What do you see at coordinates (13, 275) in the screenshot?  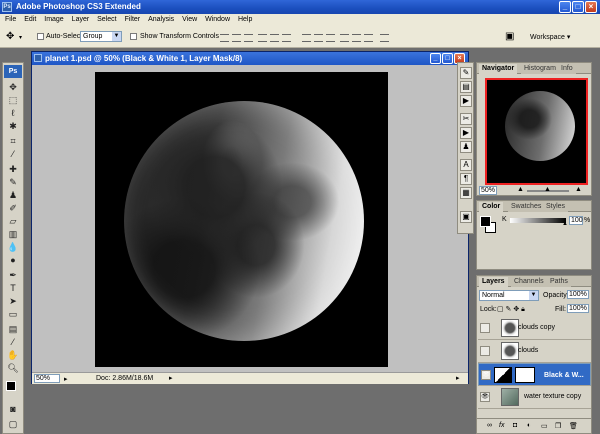 I see `pen-tool-icon: ✒` at bounding box center [13, 275].